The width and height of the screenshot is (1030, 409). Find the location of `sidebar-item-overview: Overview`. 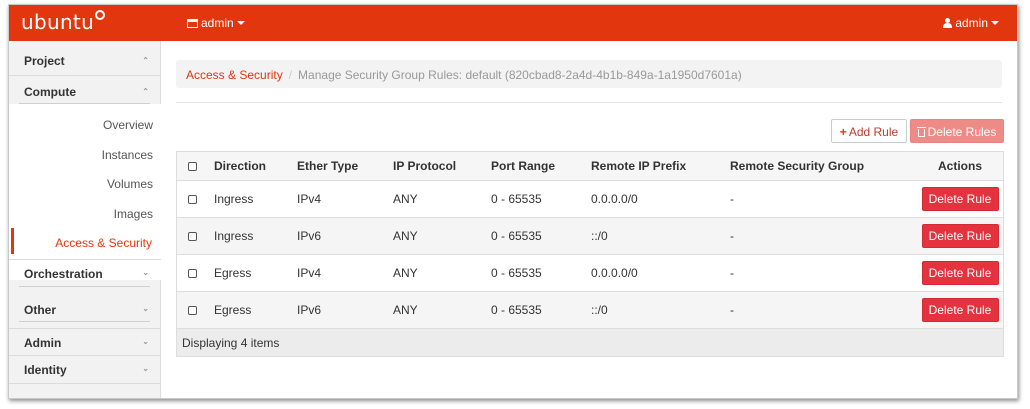

sidebar-item-overview: Overview is located at coordinates (128, 125).